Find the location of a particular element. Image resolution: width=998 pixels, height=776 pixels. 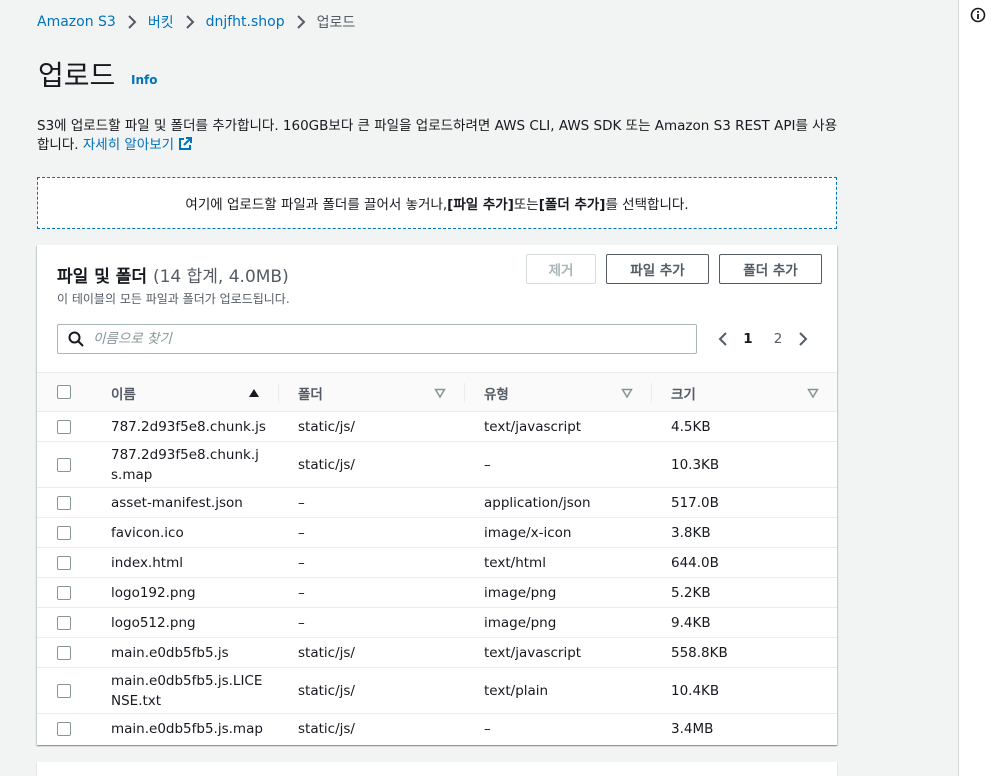

next-page-button is located at coordinates (803, 339).